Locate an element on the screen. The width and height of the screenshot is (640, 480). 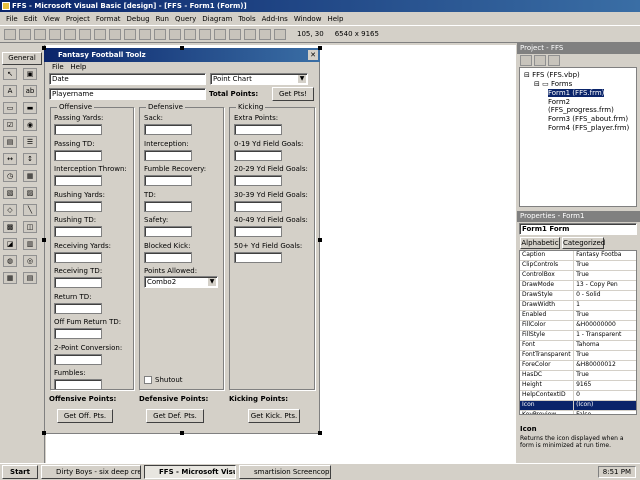
filelist-icon: ▨ is located at coordinates (30, 193).